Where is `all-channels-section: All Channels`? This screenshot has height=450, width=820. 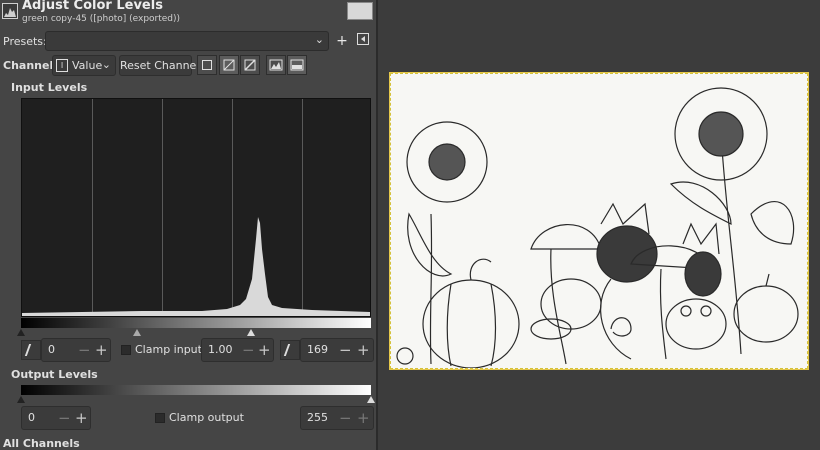
all-channels-section: All Channels is located at coordinates (41, 443).